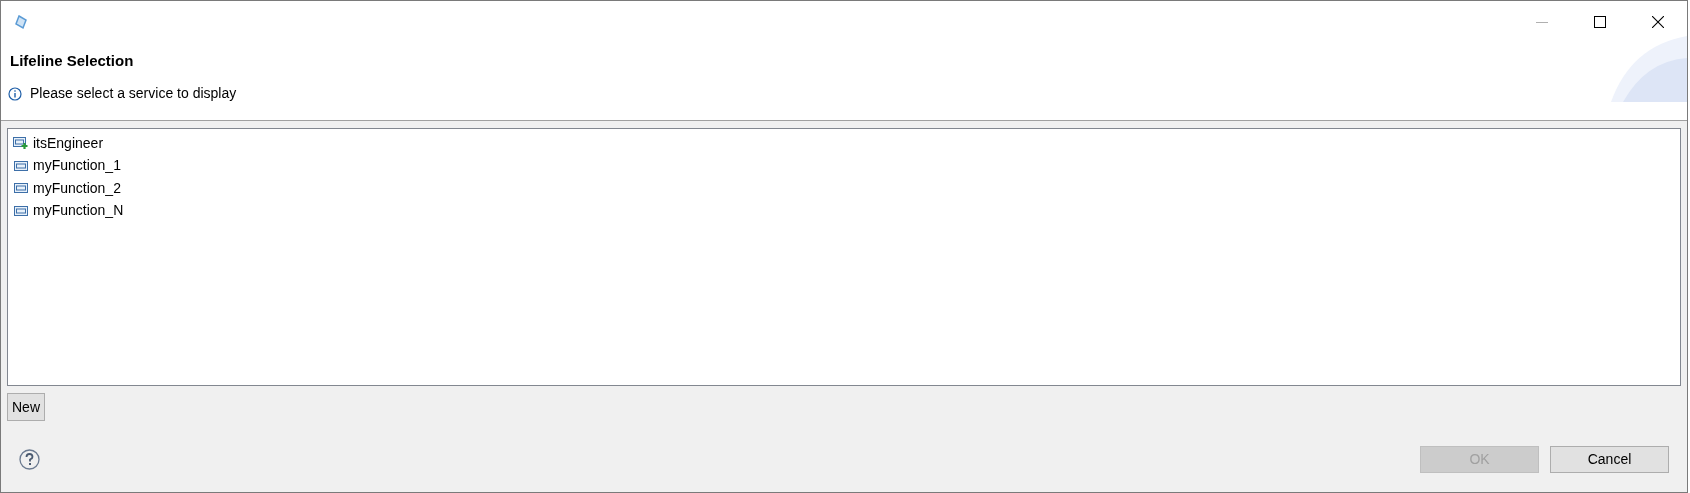 The image size is (1690, 493). What do you see at coordinates (77, 188) in the screenshot?
I see `list-item: myFunction_2` at bounding box center [77, 188].